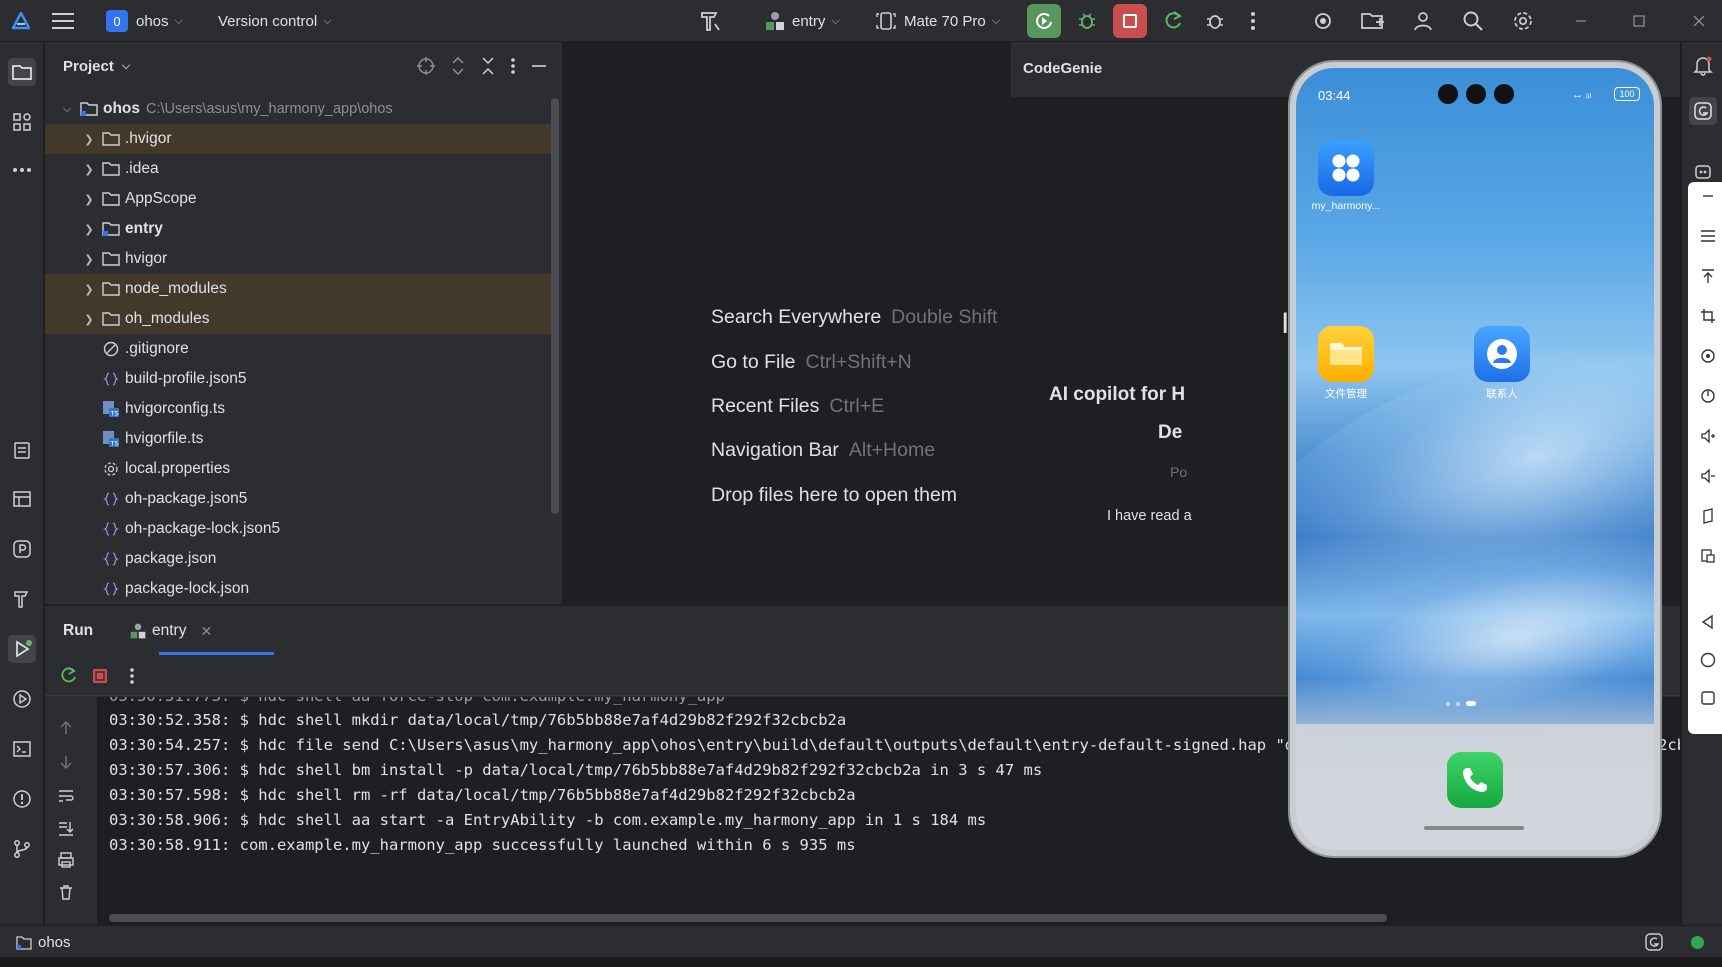 Image resolution: width=1722 pixels, height=967 pixels. Describe the element at coordinates (300, 319) in the screenshot. I see `tree-item: ❯ oh_modules` at that location.